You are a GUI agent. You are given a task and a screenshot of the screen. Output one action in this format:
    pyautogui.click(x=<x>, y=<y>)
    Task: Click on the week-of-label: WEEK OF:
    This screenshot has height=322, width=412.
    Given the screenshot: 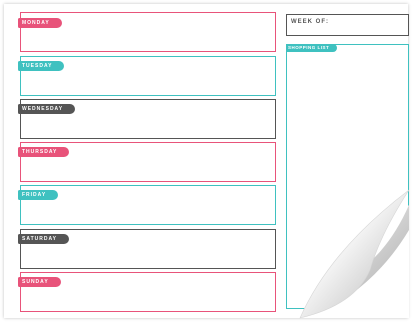 What is the action you would take?
    pyautogui.click(x=310, y=22)
    